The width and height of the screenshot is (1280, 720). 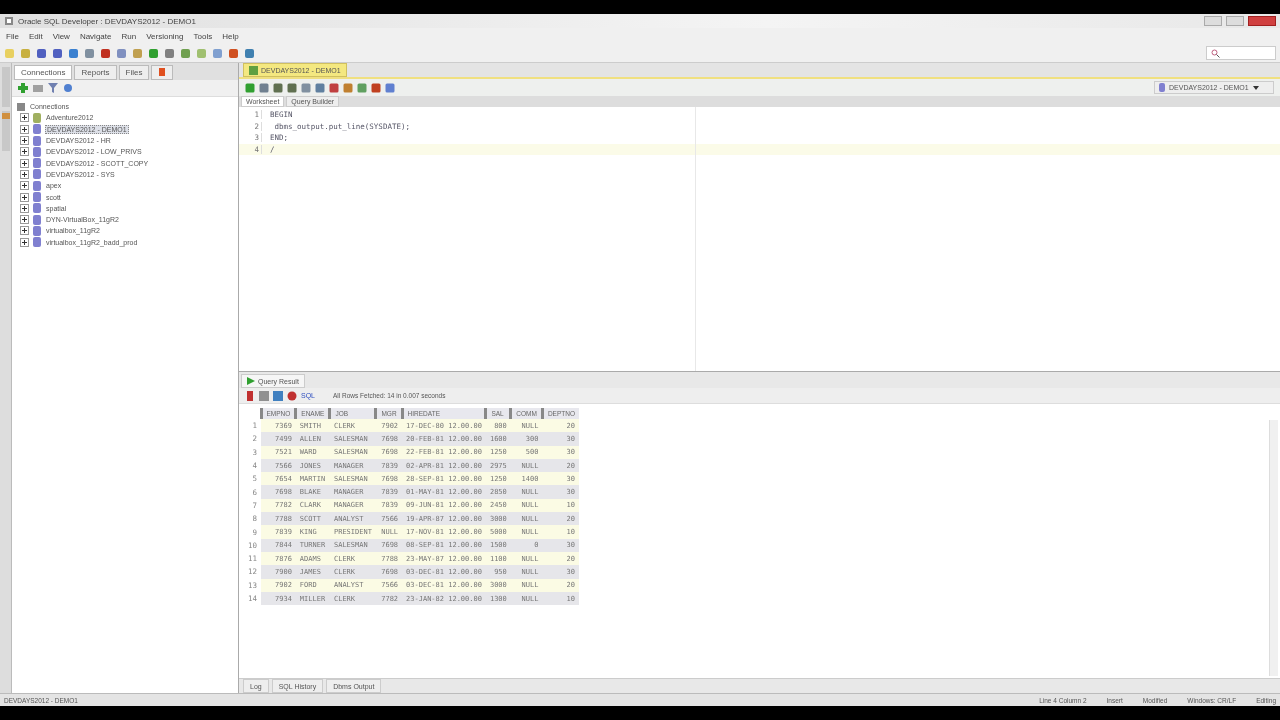 What do you see at coordinates (9, 21) in the screenshot?
I see `app-icon` at bounding box center [9, 21].